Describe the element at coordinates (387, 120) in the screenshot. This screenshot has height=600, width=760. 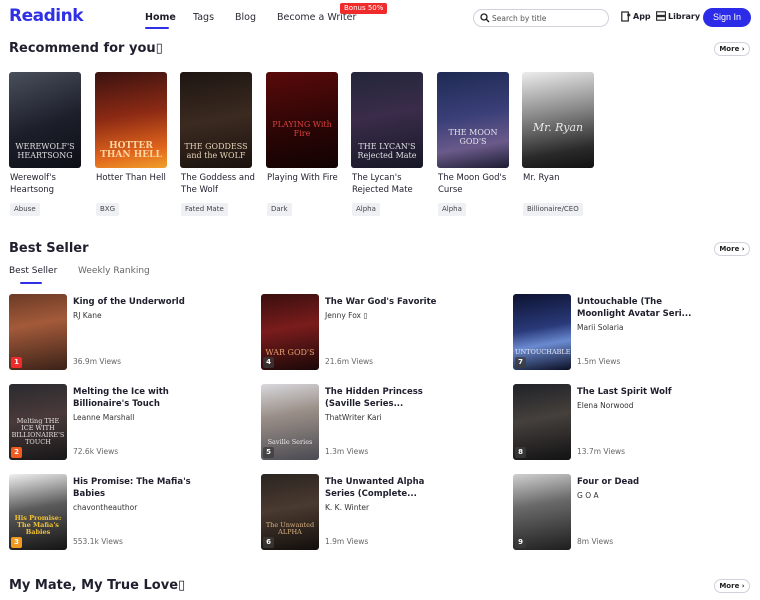
I see `book-cover: THE LYCAN'S Rejected Mate` at that location.